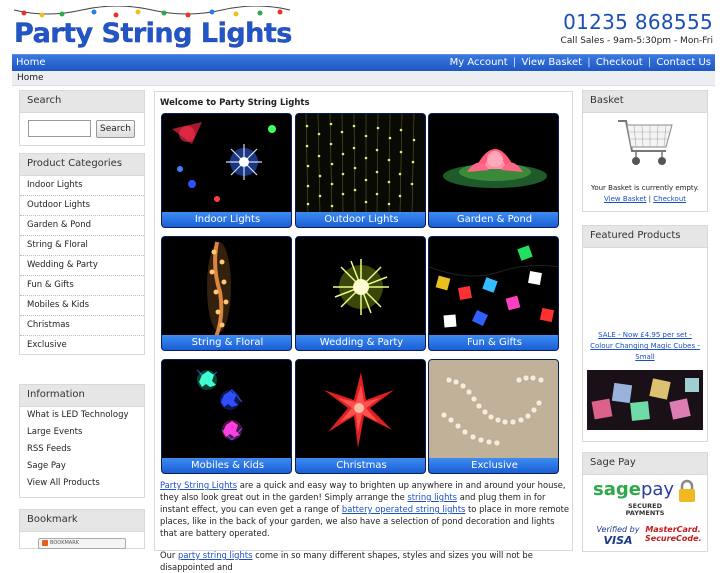 The height and width of the screenshot is (573, 727). Describe the element at coordinates (645, 142) in the screenshot. I see `shopping-cart-icon` at that location.